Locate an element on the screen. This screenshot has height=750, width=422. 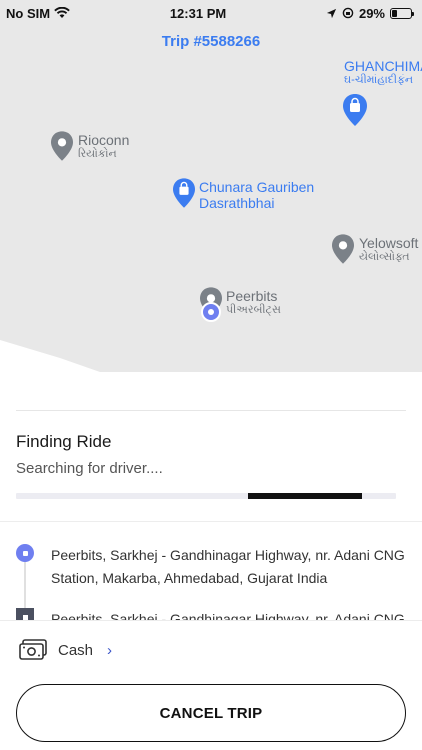
payment-method-label: Cash is located at coordinates (76, 650).